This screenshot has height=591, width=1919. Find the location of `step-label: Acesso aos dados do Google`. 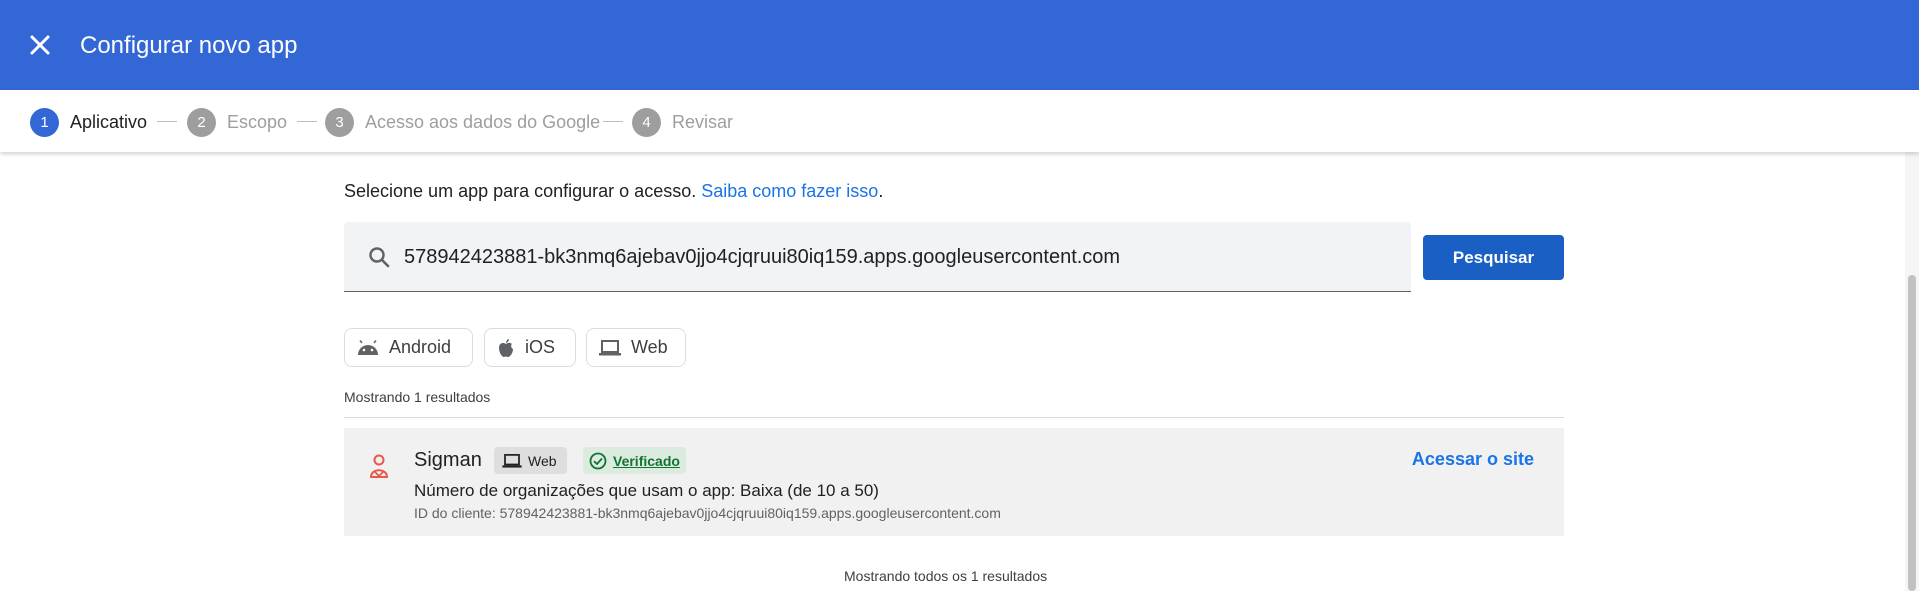

step-label: Acesso aos dados do Google is located at coordinates (483, 121).